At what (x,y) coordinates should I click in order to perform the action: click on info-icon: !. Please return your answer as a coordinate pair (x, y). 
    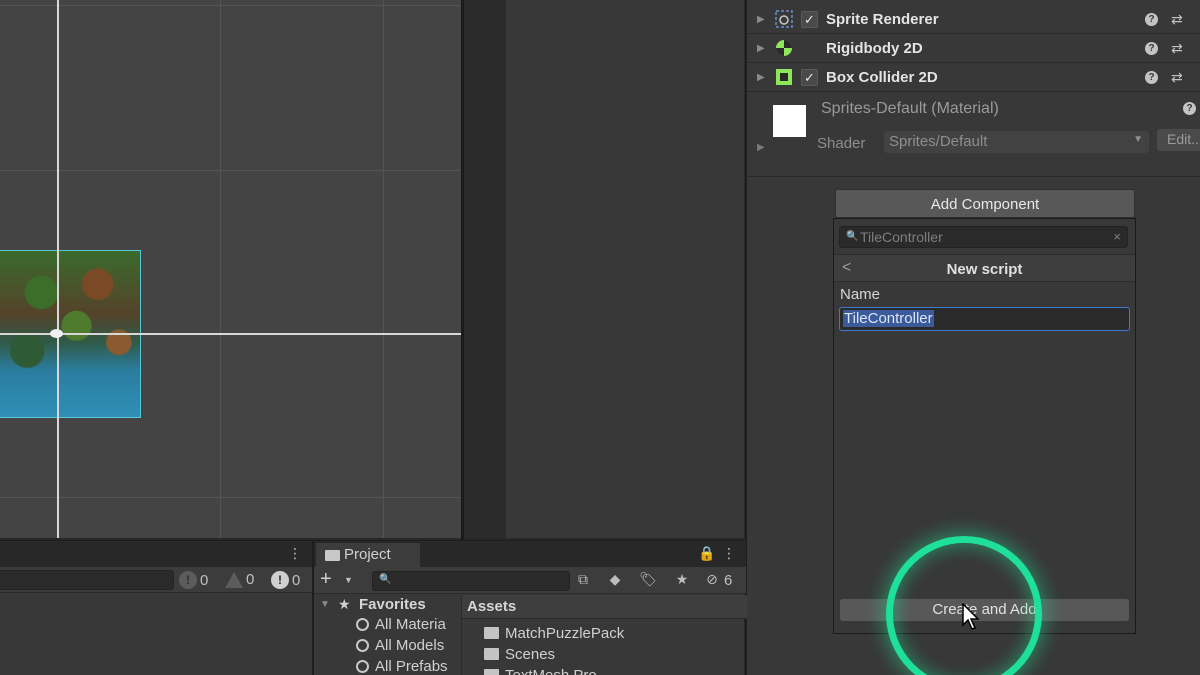
    Looking at the image, I should click on (188, 580).